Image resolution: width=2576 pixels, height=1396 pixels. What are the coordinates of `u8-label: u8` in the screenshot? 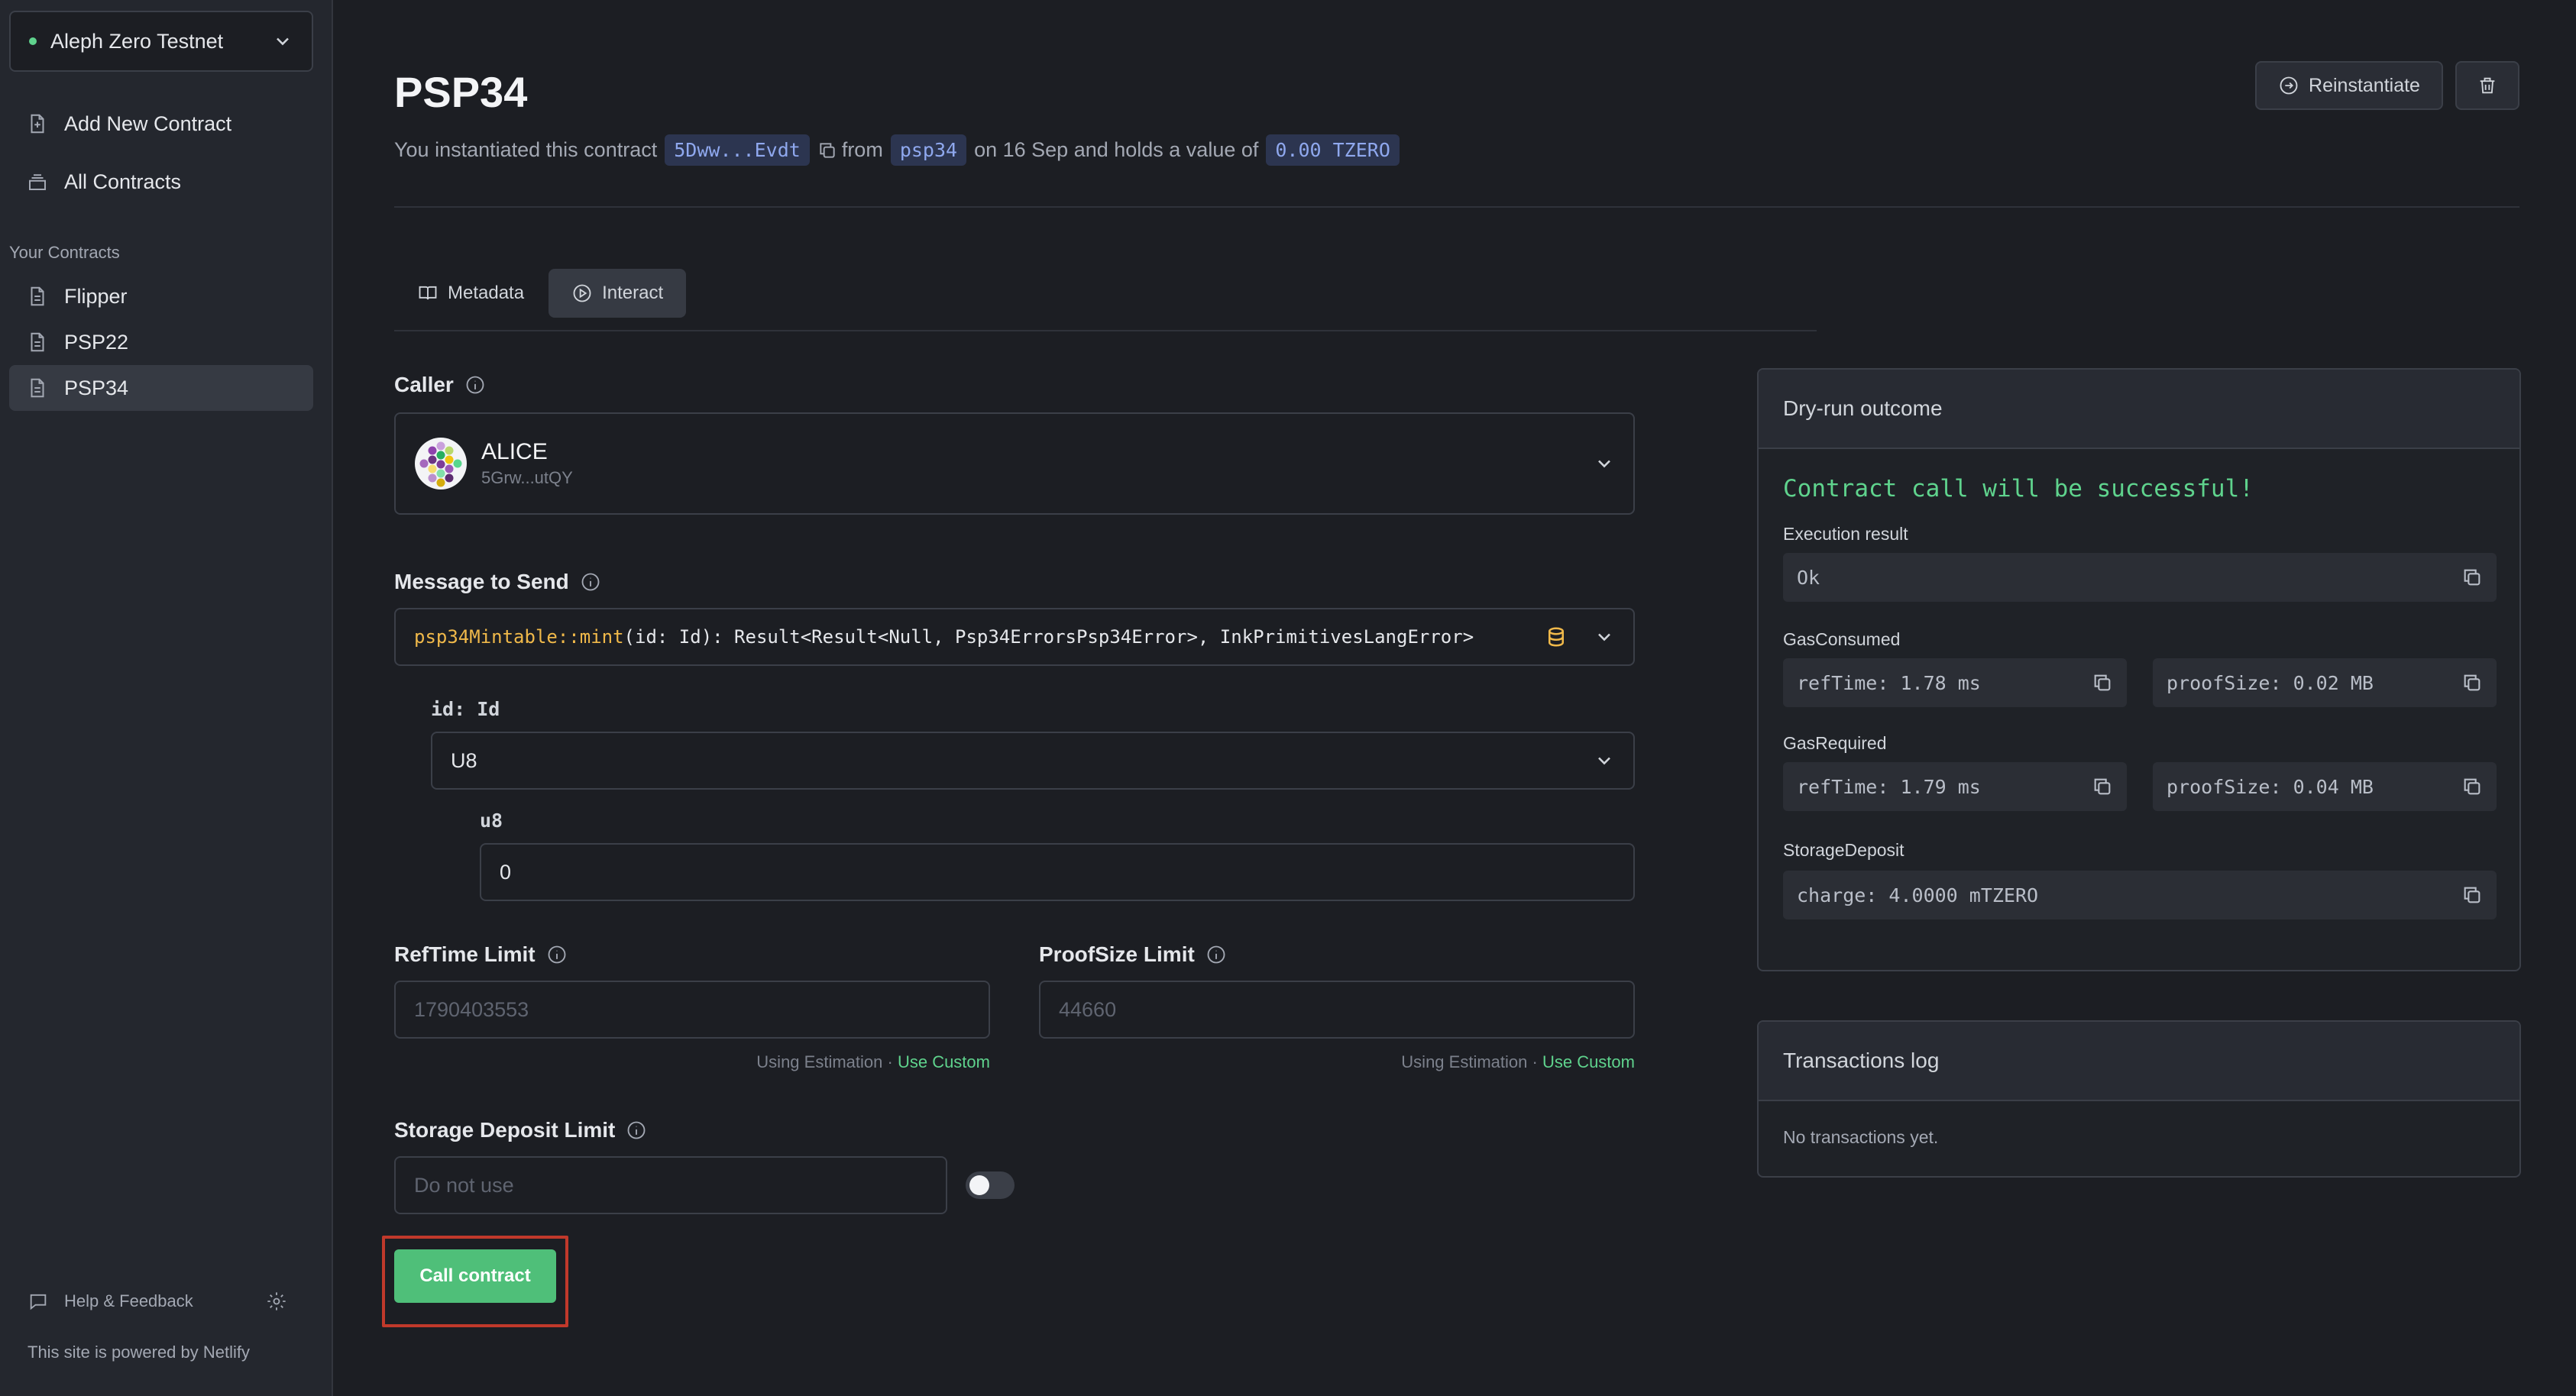 It's located at (491, 820).